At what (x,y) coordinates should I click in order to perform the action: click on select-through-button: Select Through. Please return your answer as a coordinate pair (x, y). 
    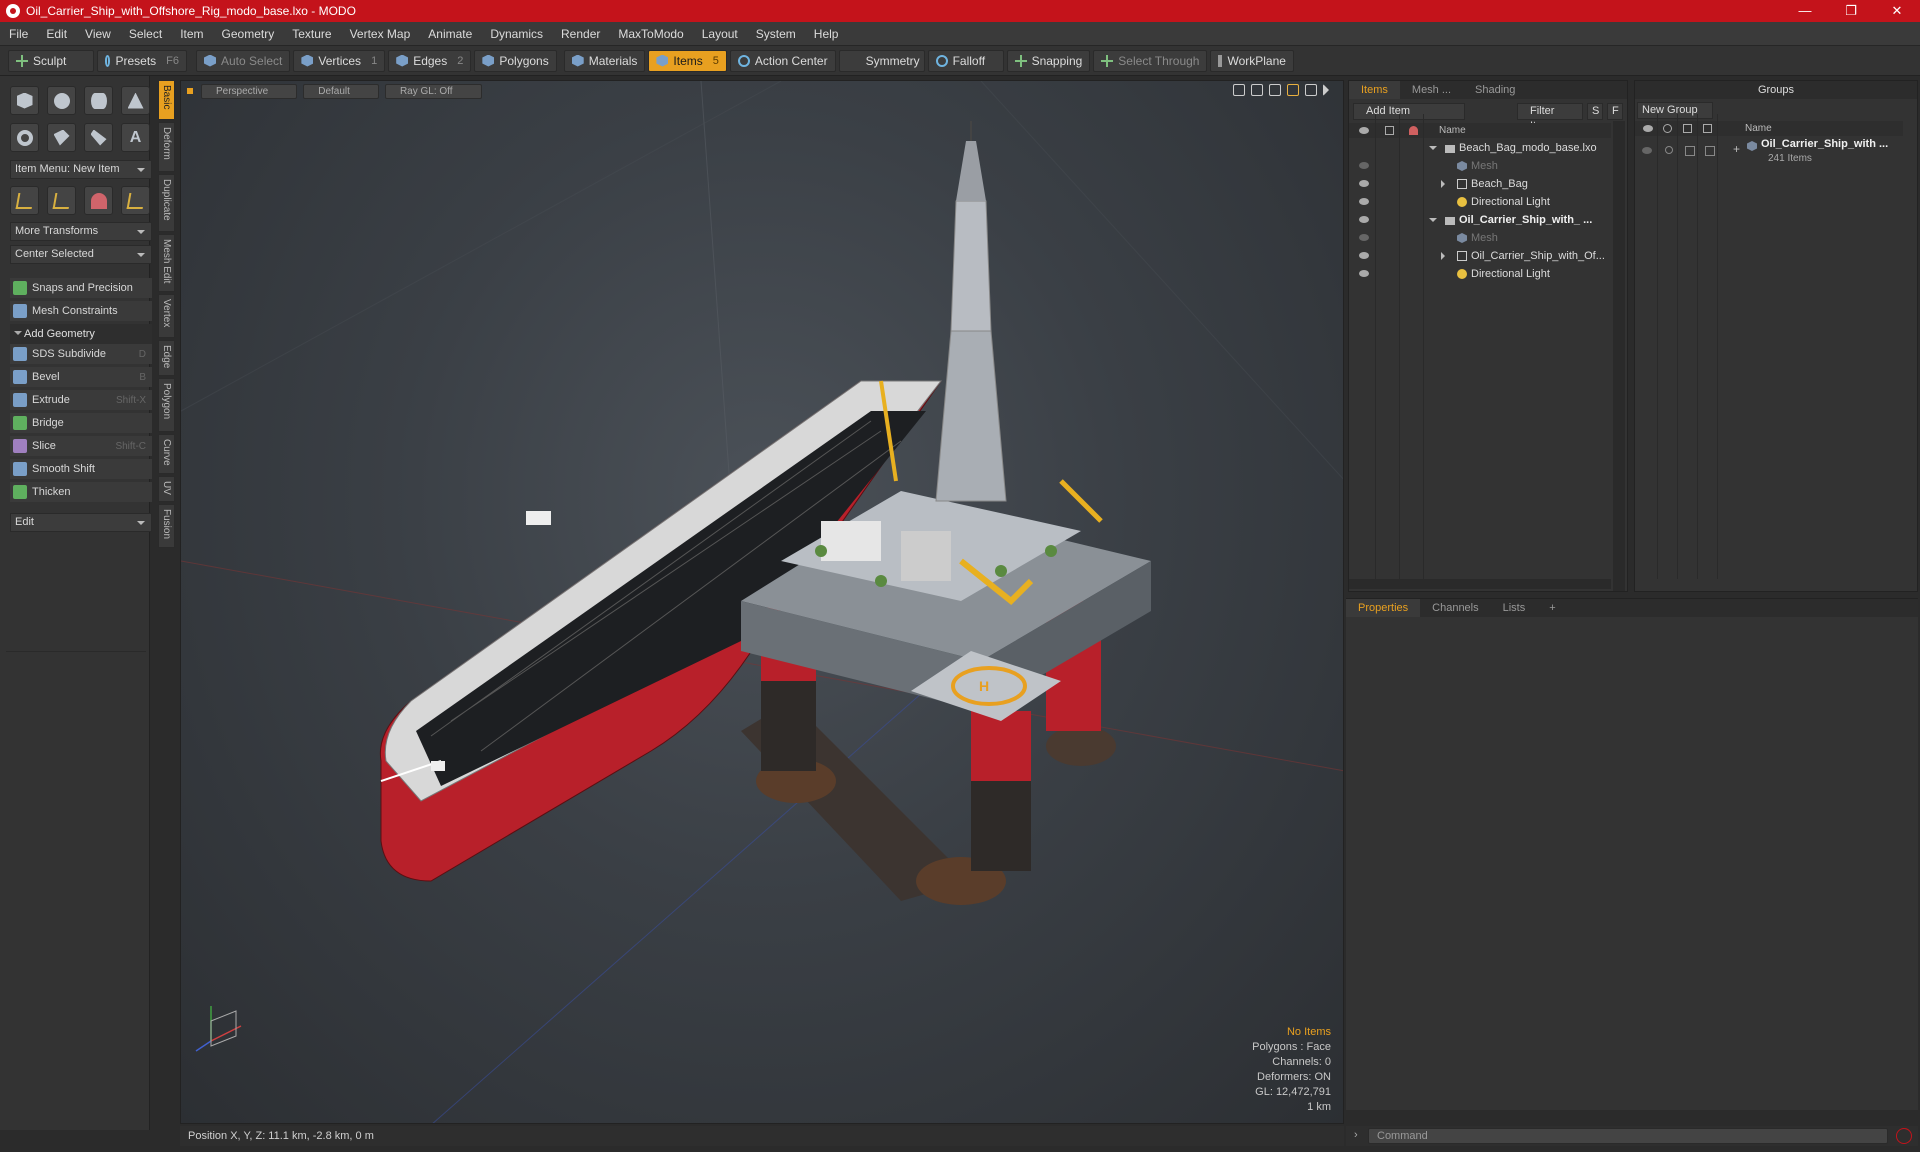
    Looking at the image, I should click on (1150, 60).